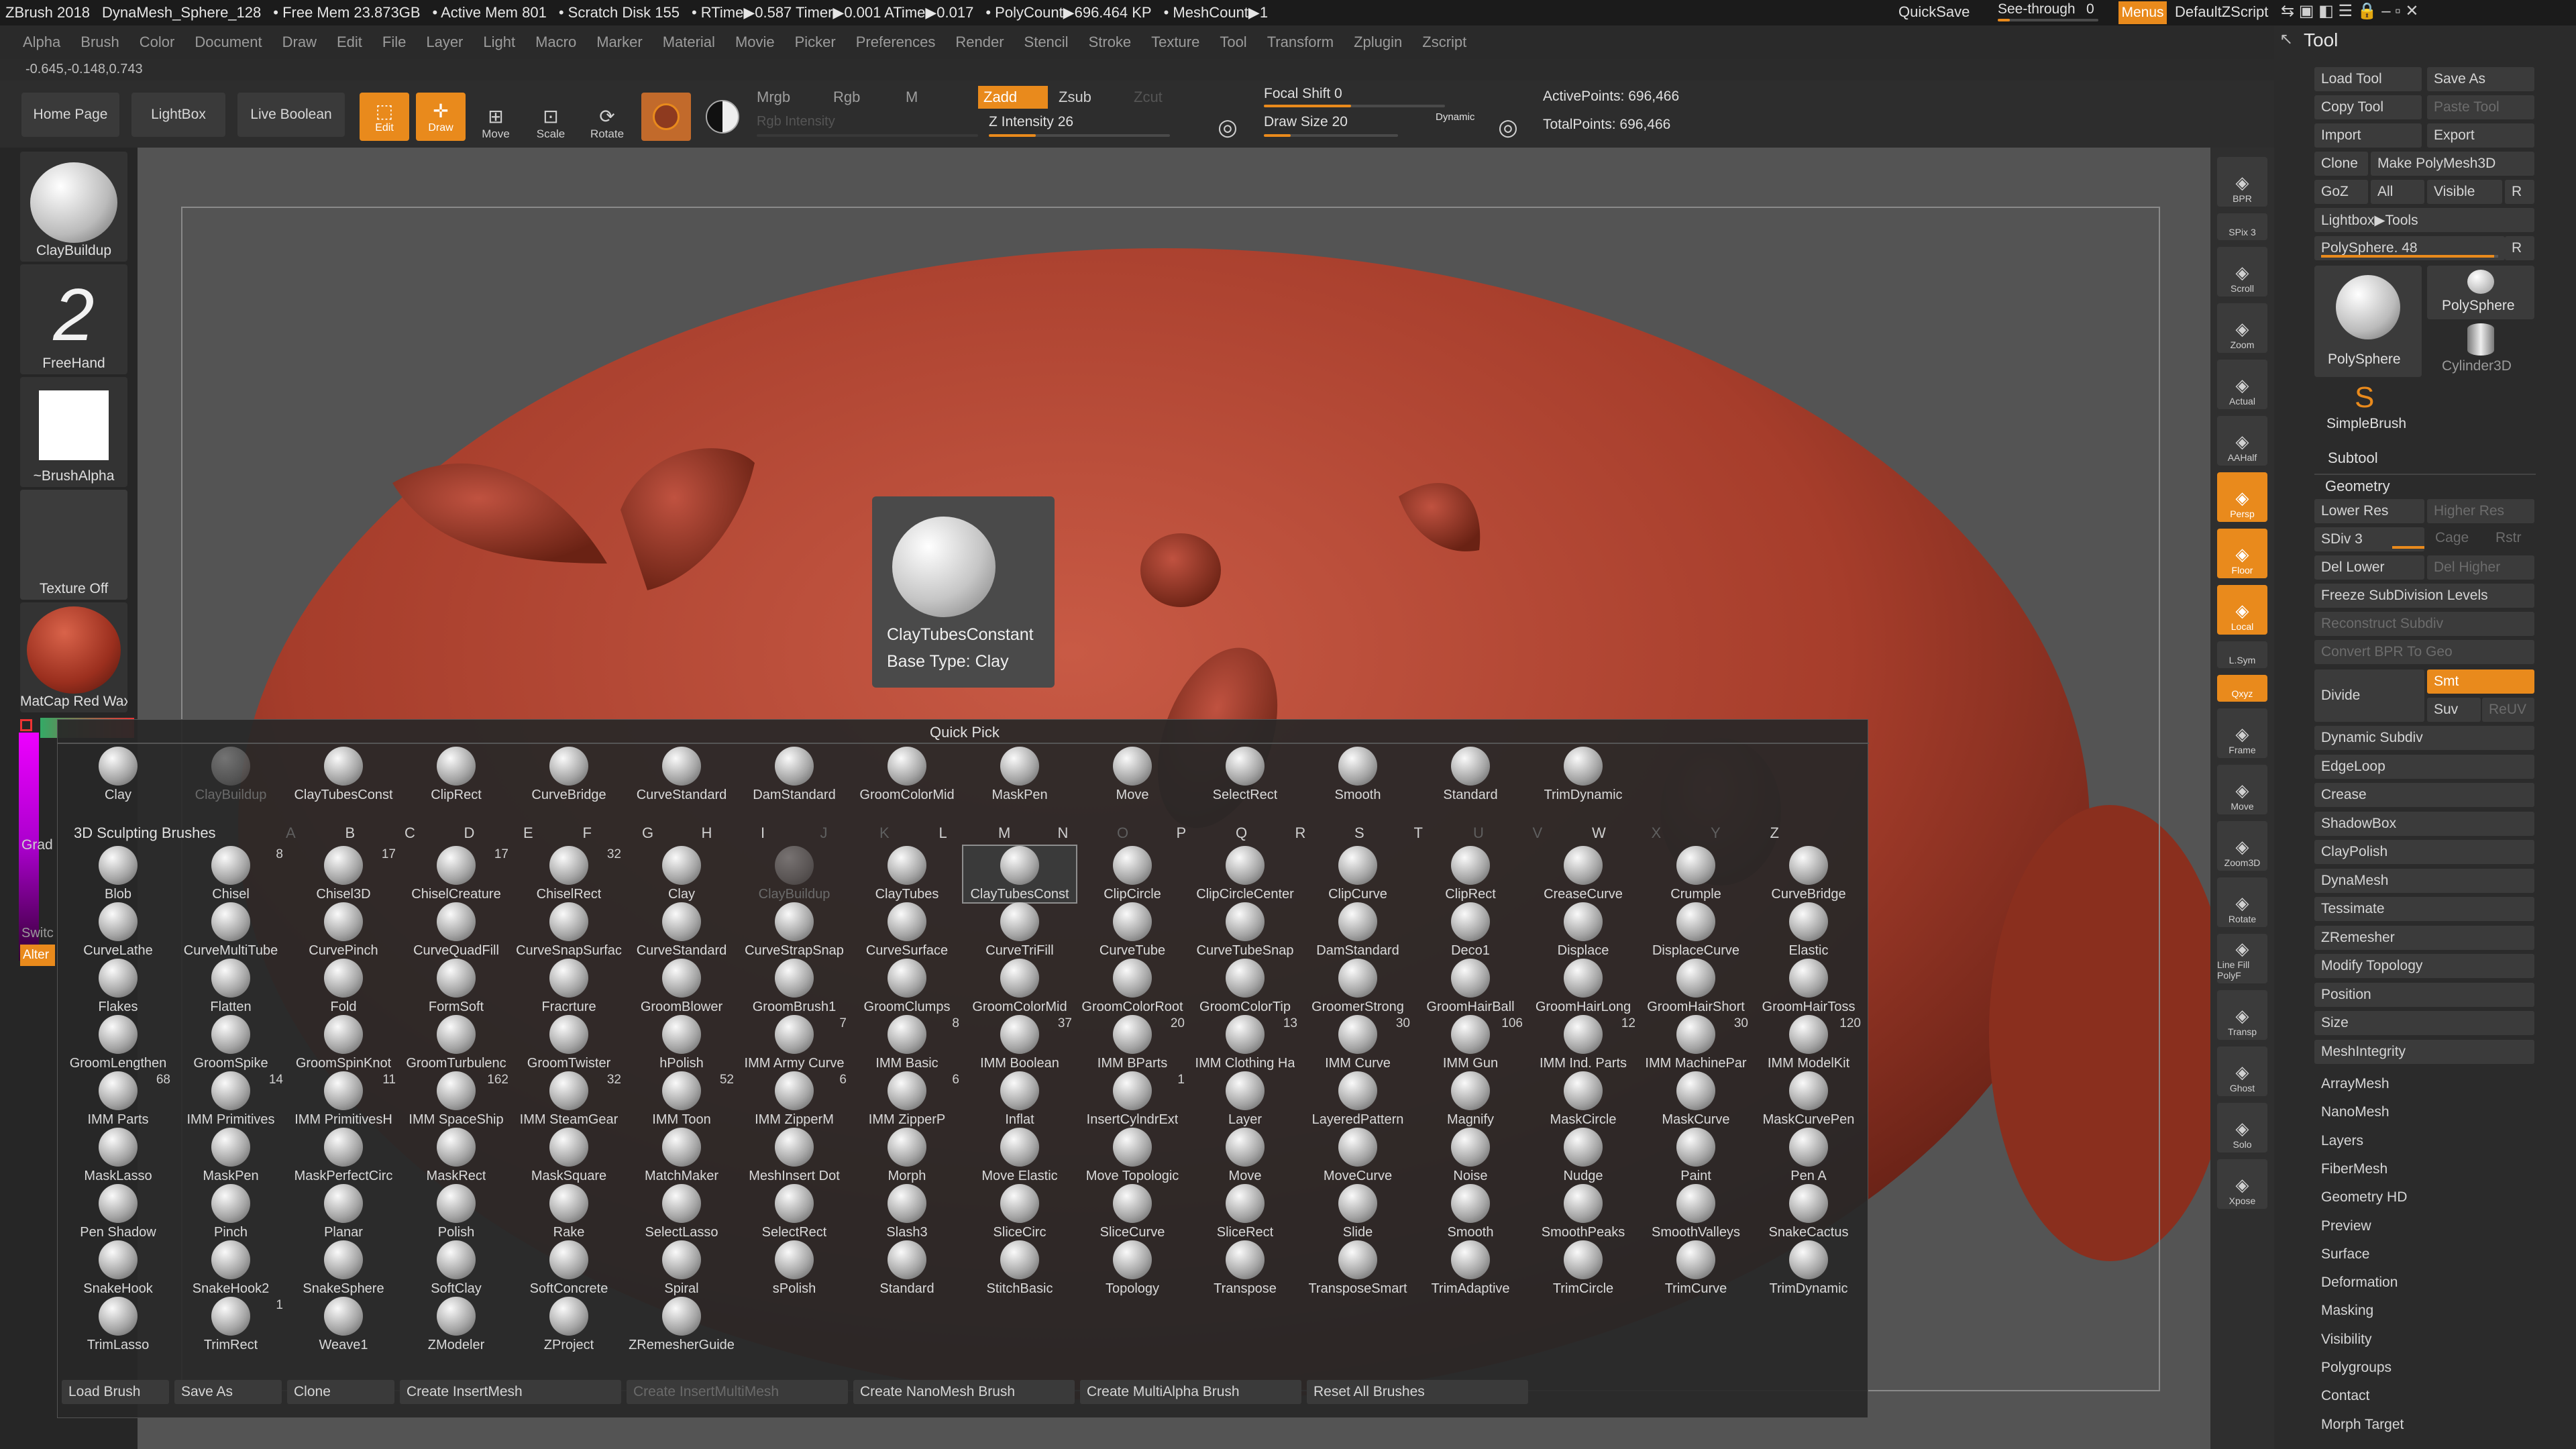  What do you see at coordinates (907, 1099) in the screenshot?
I see `brush-imm-zipperp: IMM ZipperP 6` at bounding box center [907, 1099].